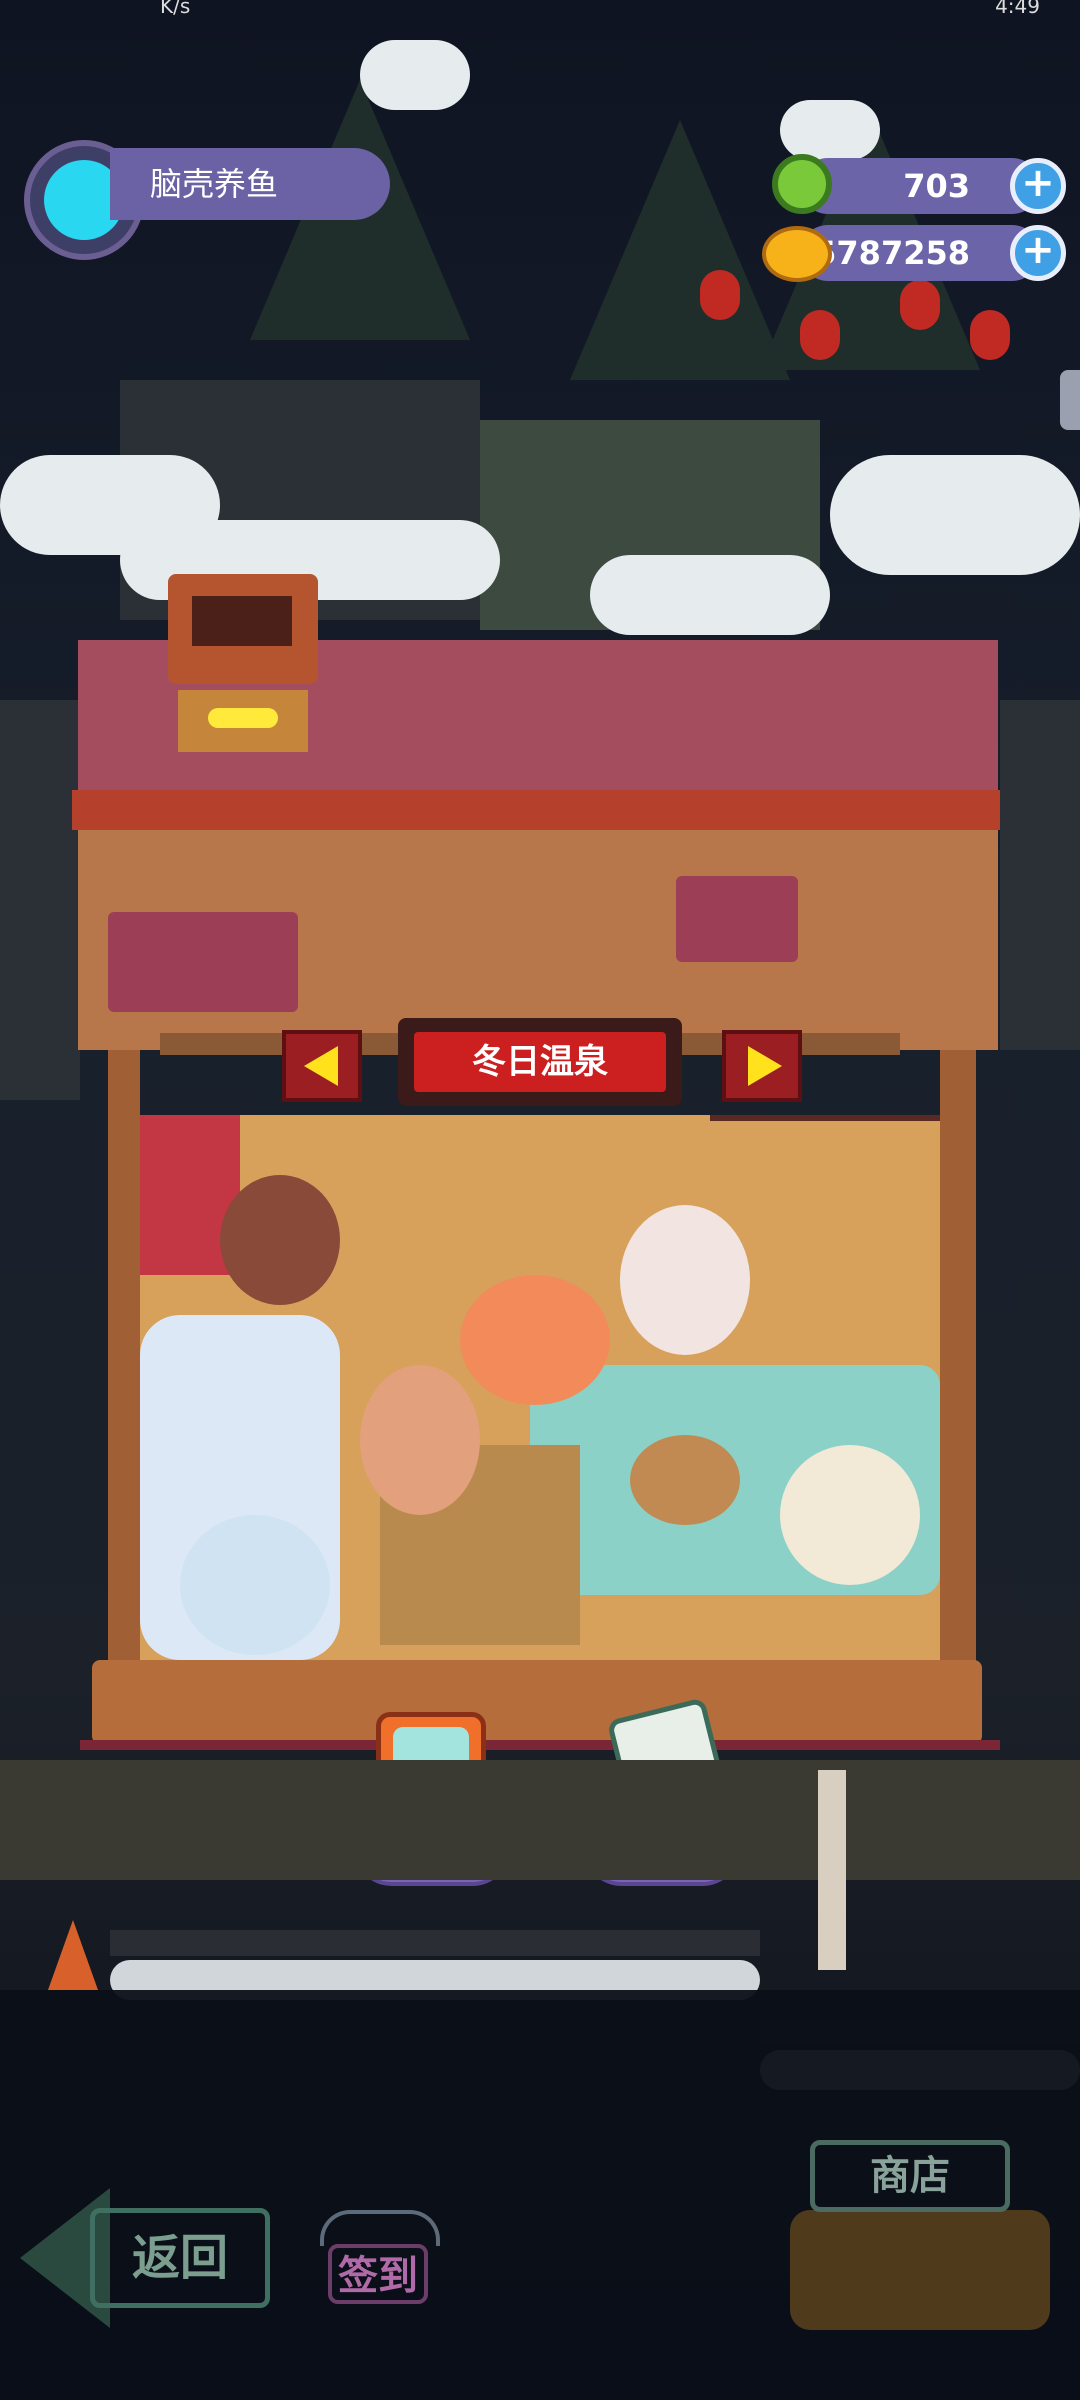  I want to click on bearded-character, so click(420, 1440).